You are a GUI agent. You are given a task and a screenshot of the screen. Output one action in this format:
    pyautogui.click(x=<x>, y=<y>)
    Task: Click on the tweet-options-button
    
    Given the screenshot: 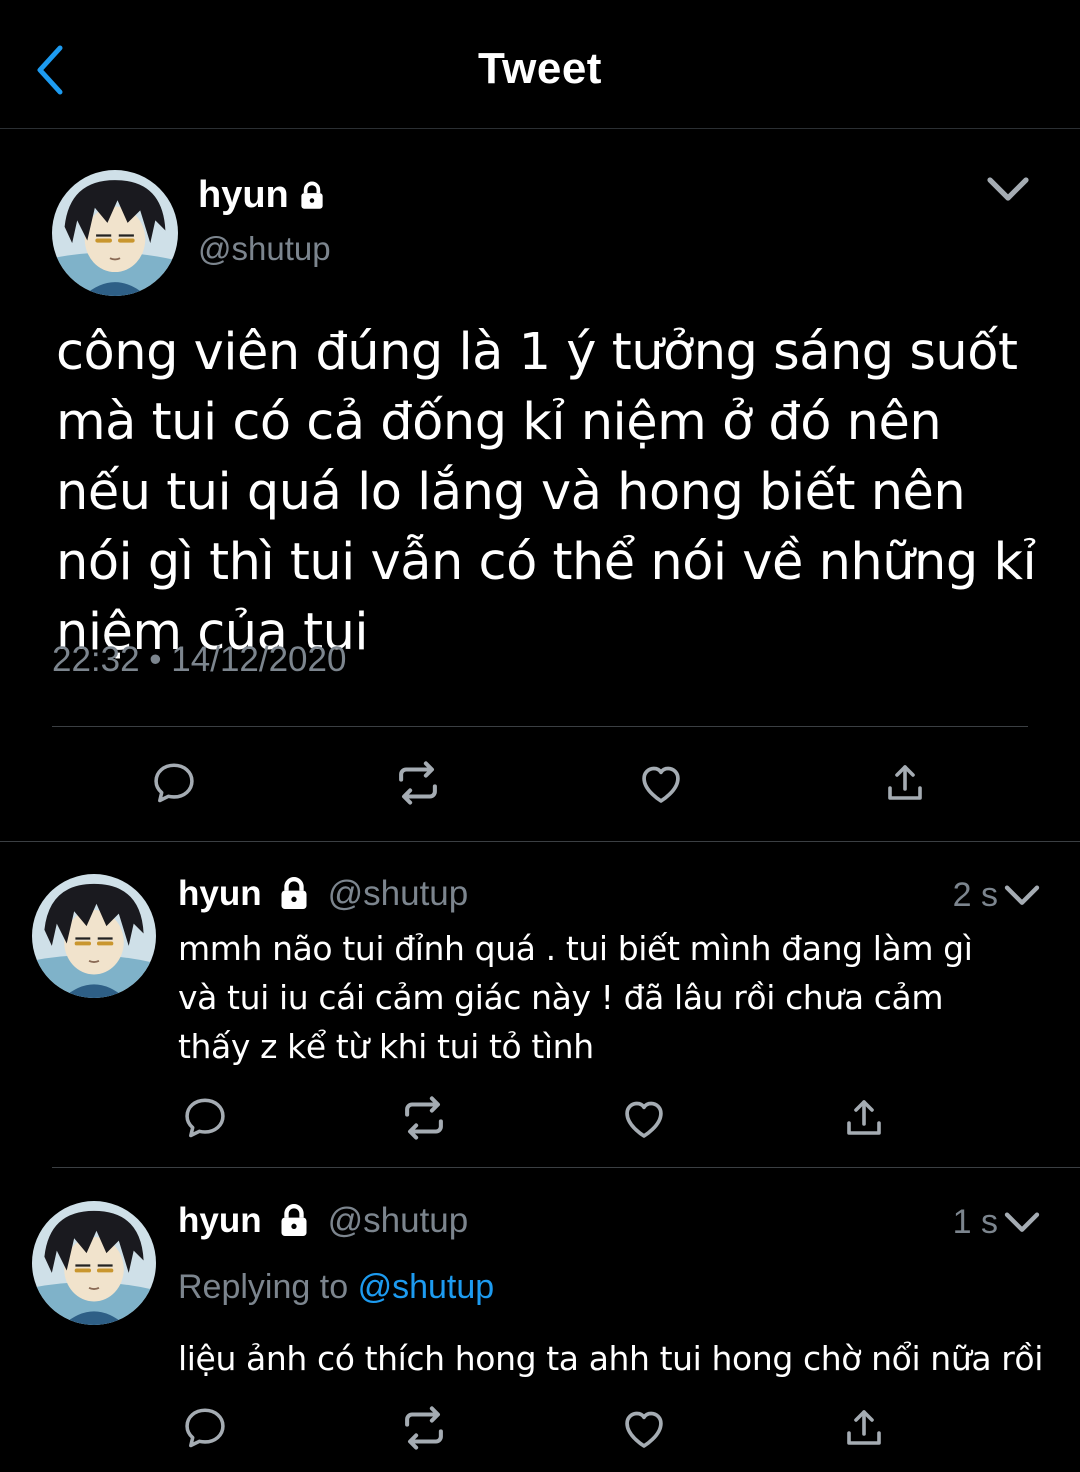 What is the action you would take?
    pyautogui.click(x=1008, y=190)
    